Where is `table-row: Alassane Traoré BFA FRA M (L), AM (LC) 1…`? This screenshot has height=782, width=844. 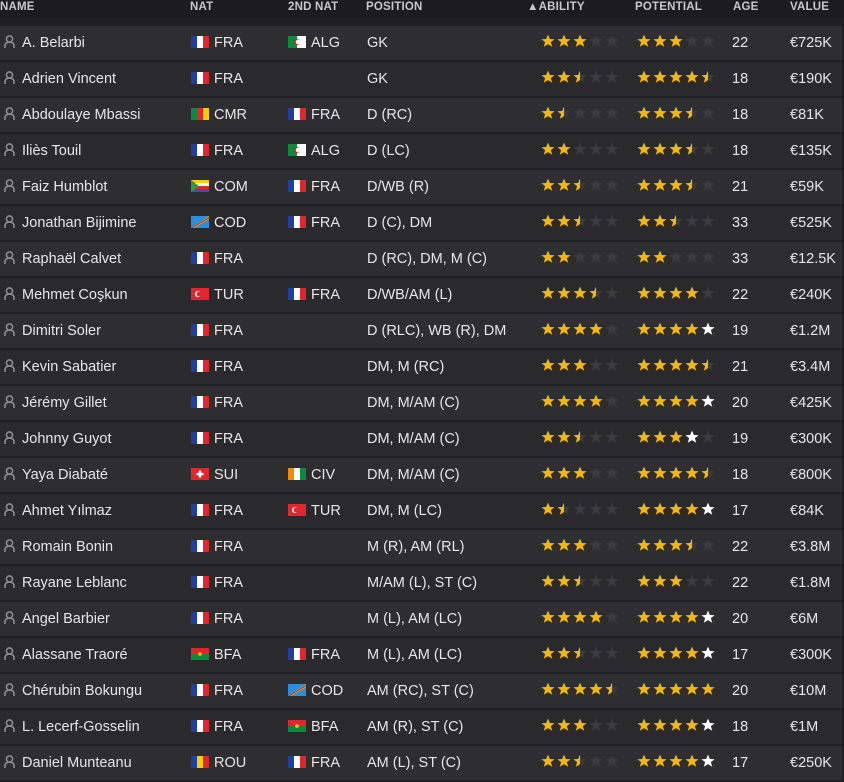
table-row: Alassane Traoré BFA FRA M (L), AM (LC) 1… is located at coordinates (421, 656).